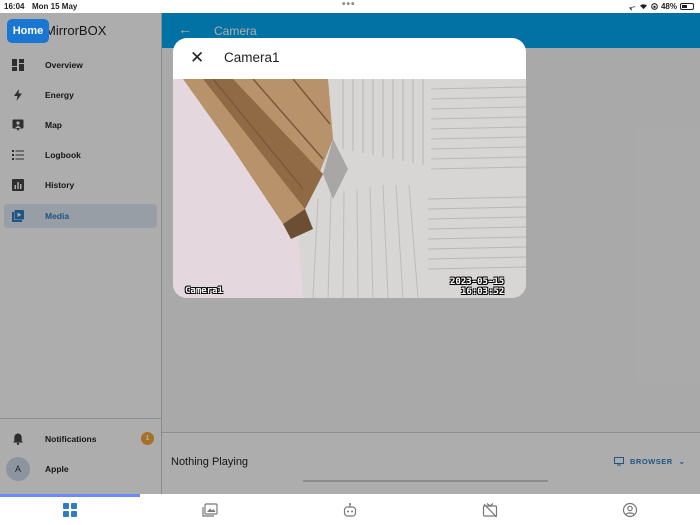  I want to click on close-icon: ✕, so click(197, 58).